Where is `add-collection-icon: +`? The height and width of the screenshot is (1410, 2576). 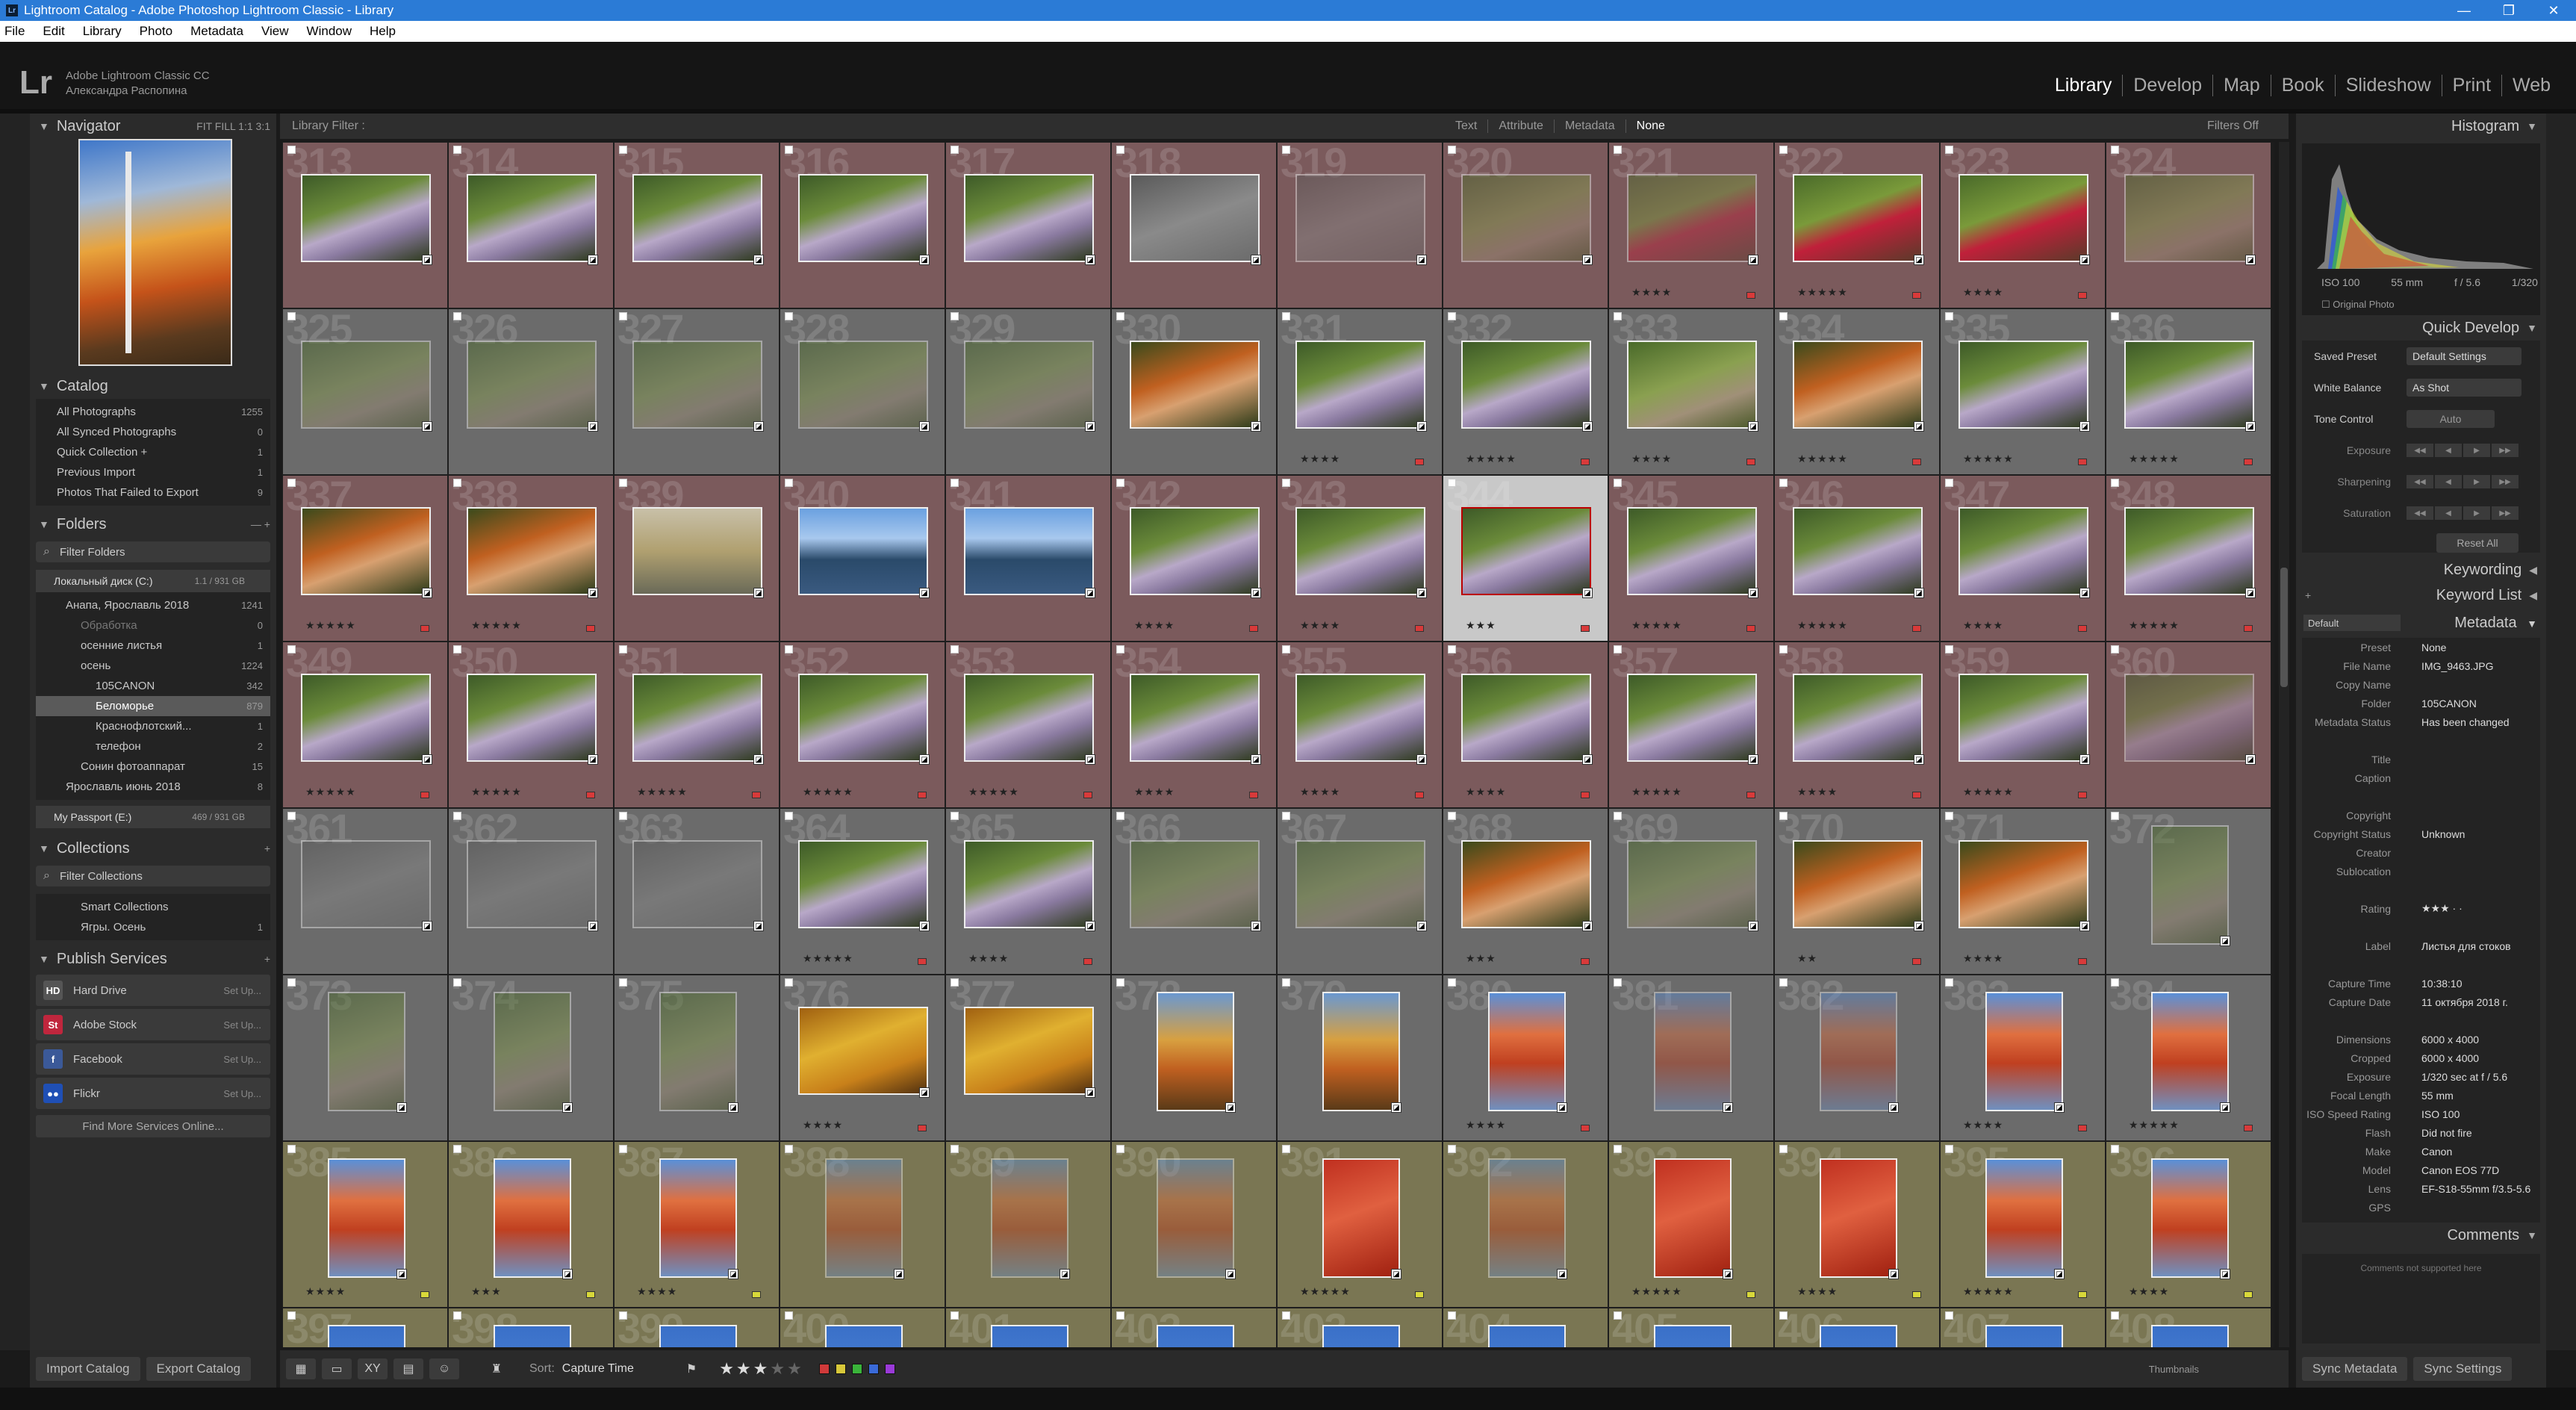 add-collection-icon: + is located at coordinates (267, 848).